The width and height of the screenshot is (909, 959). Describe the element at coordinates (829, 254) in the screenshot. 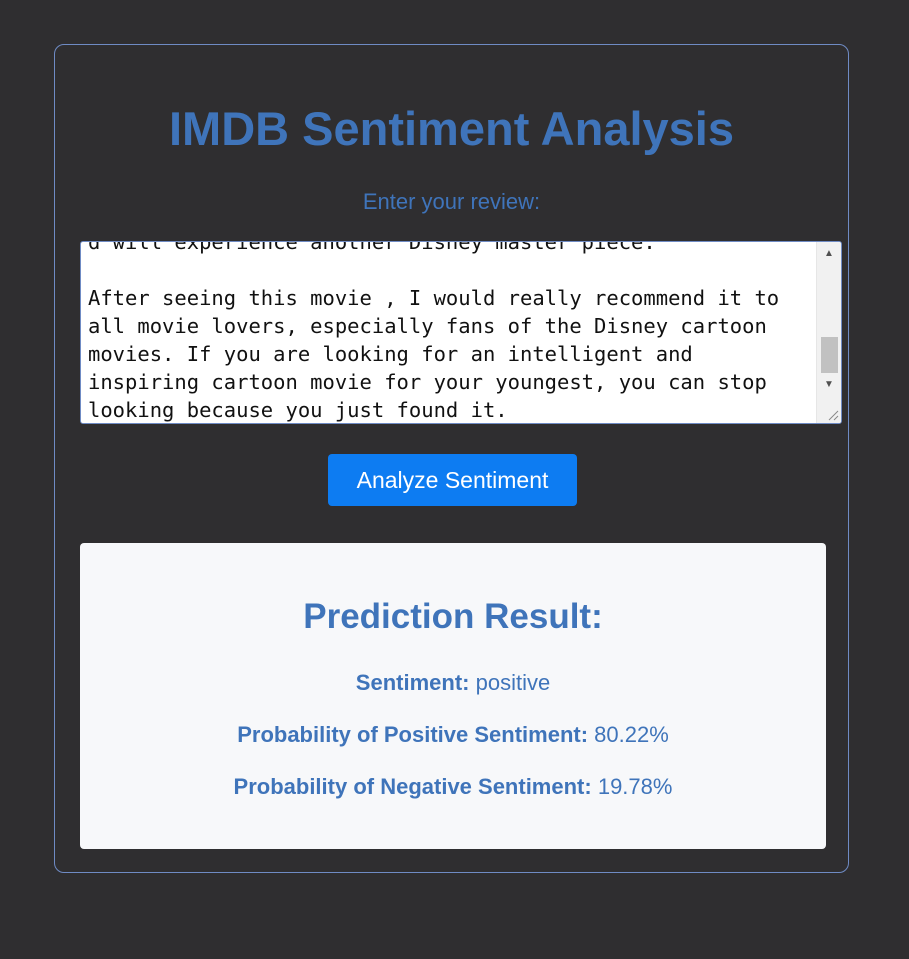

I see `scroll-up-arrow-icon: ▲` at that location.